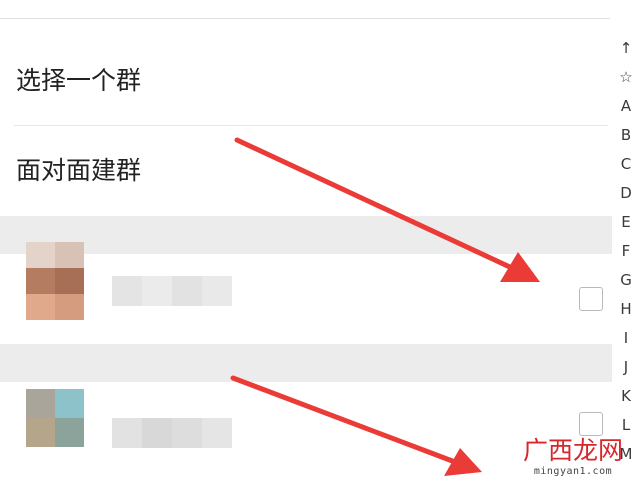 This screenshot has height=480, width=640. Describe the element at coordinates (573, 471) in the screenshot. I see `watermark-url: mingyan1.com` at that location.